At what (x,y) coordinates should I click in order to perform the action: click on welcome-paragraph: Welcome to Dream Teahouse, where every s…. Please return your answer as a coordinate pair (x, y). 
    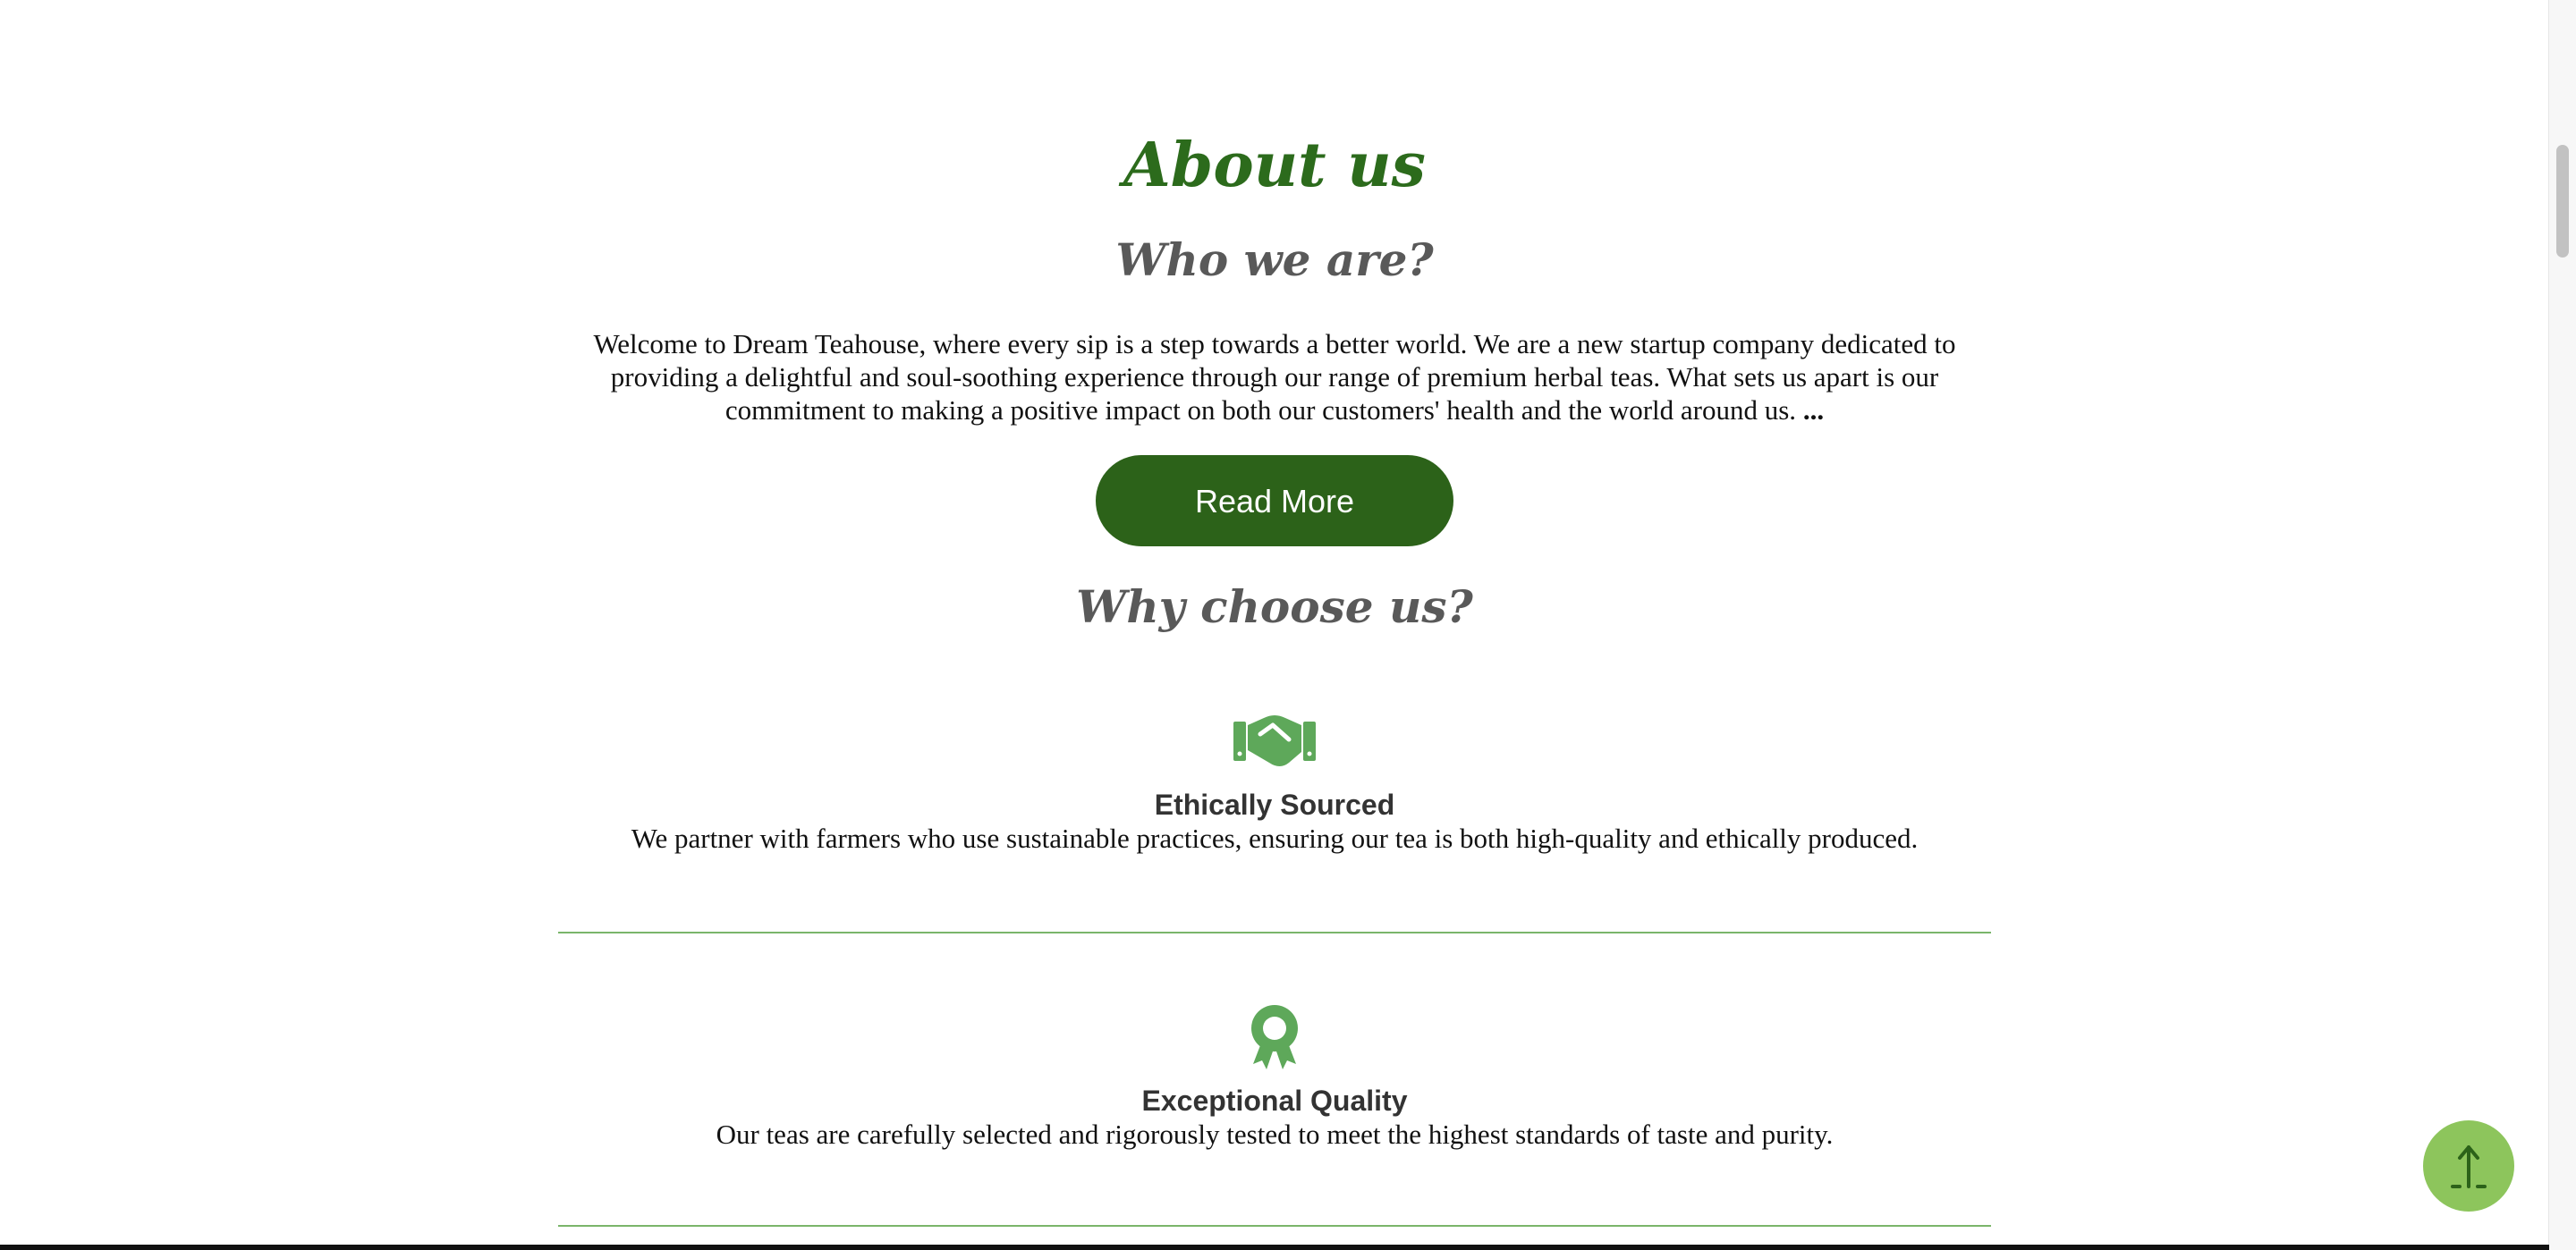
    Looking at the image, I should click on (1274, 377).